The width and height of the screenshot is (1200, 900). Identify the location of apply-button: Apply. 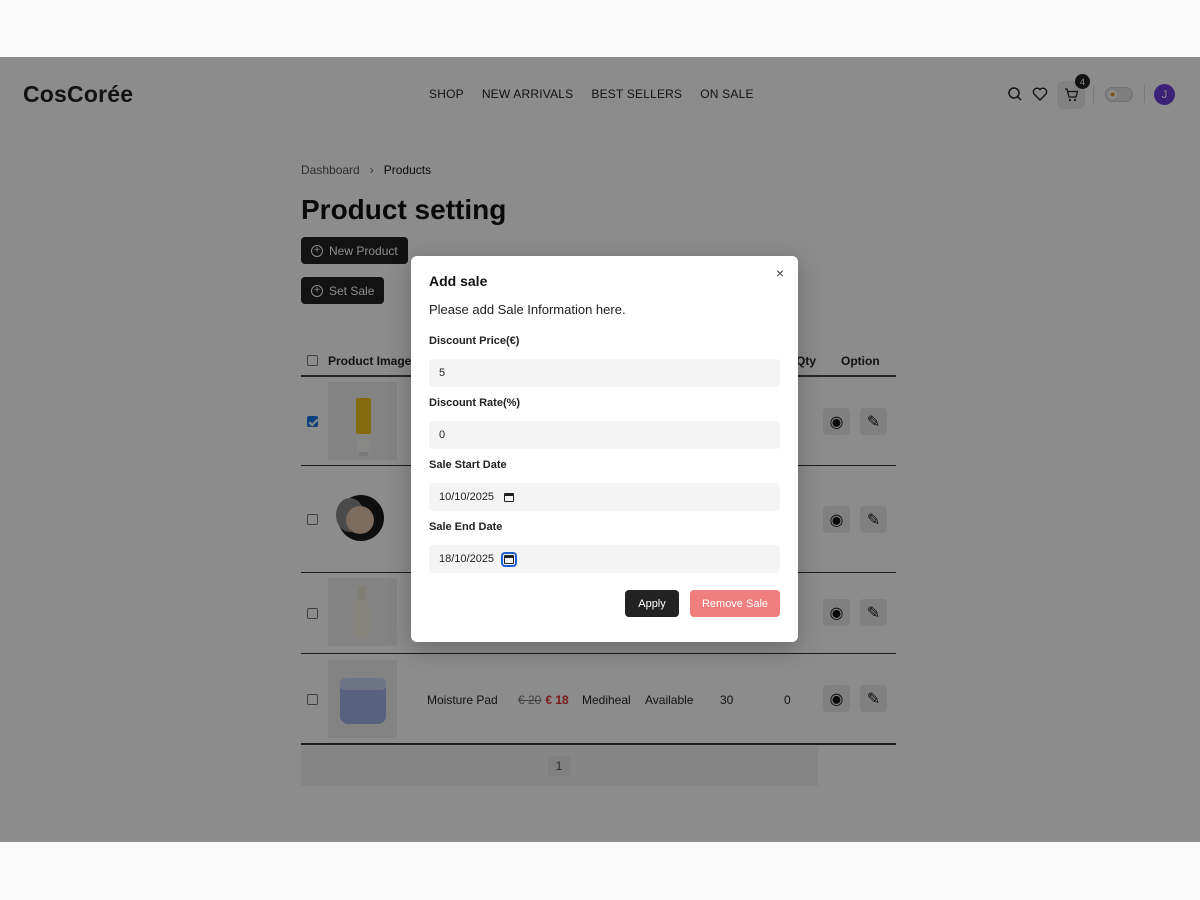
(652, 603).